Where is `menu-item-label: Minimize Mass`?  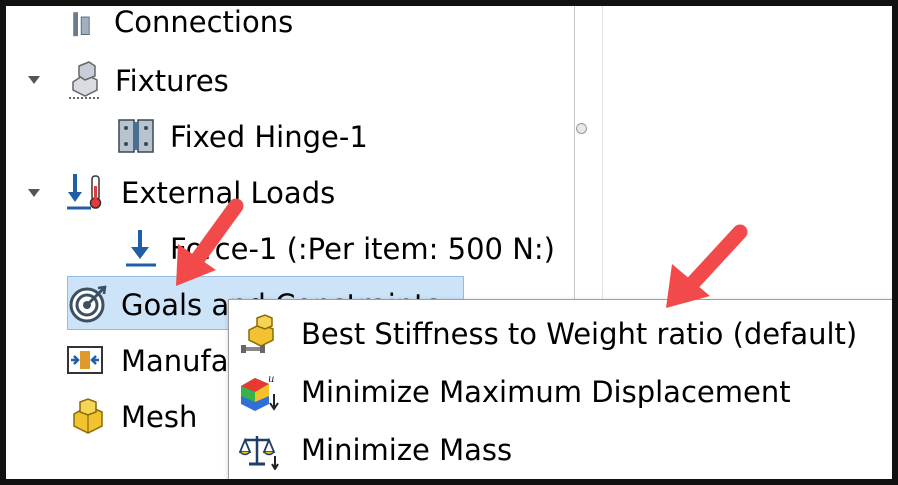 menu-item-label: Minimize Mass is located at coordinates (407, 450).